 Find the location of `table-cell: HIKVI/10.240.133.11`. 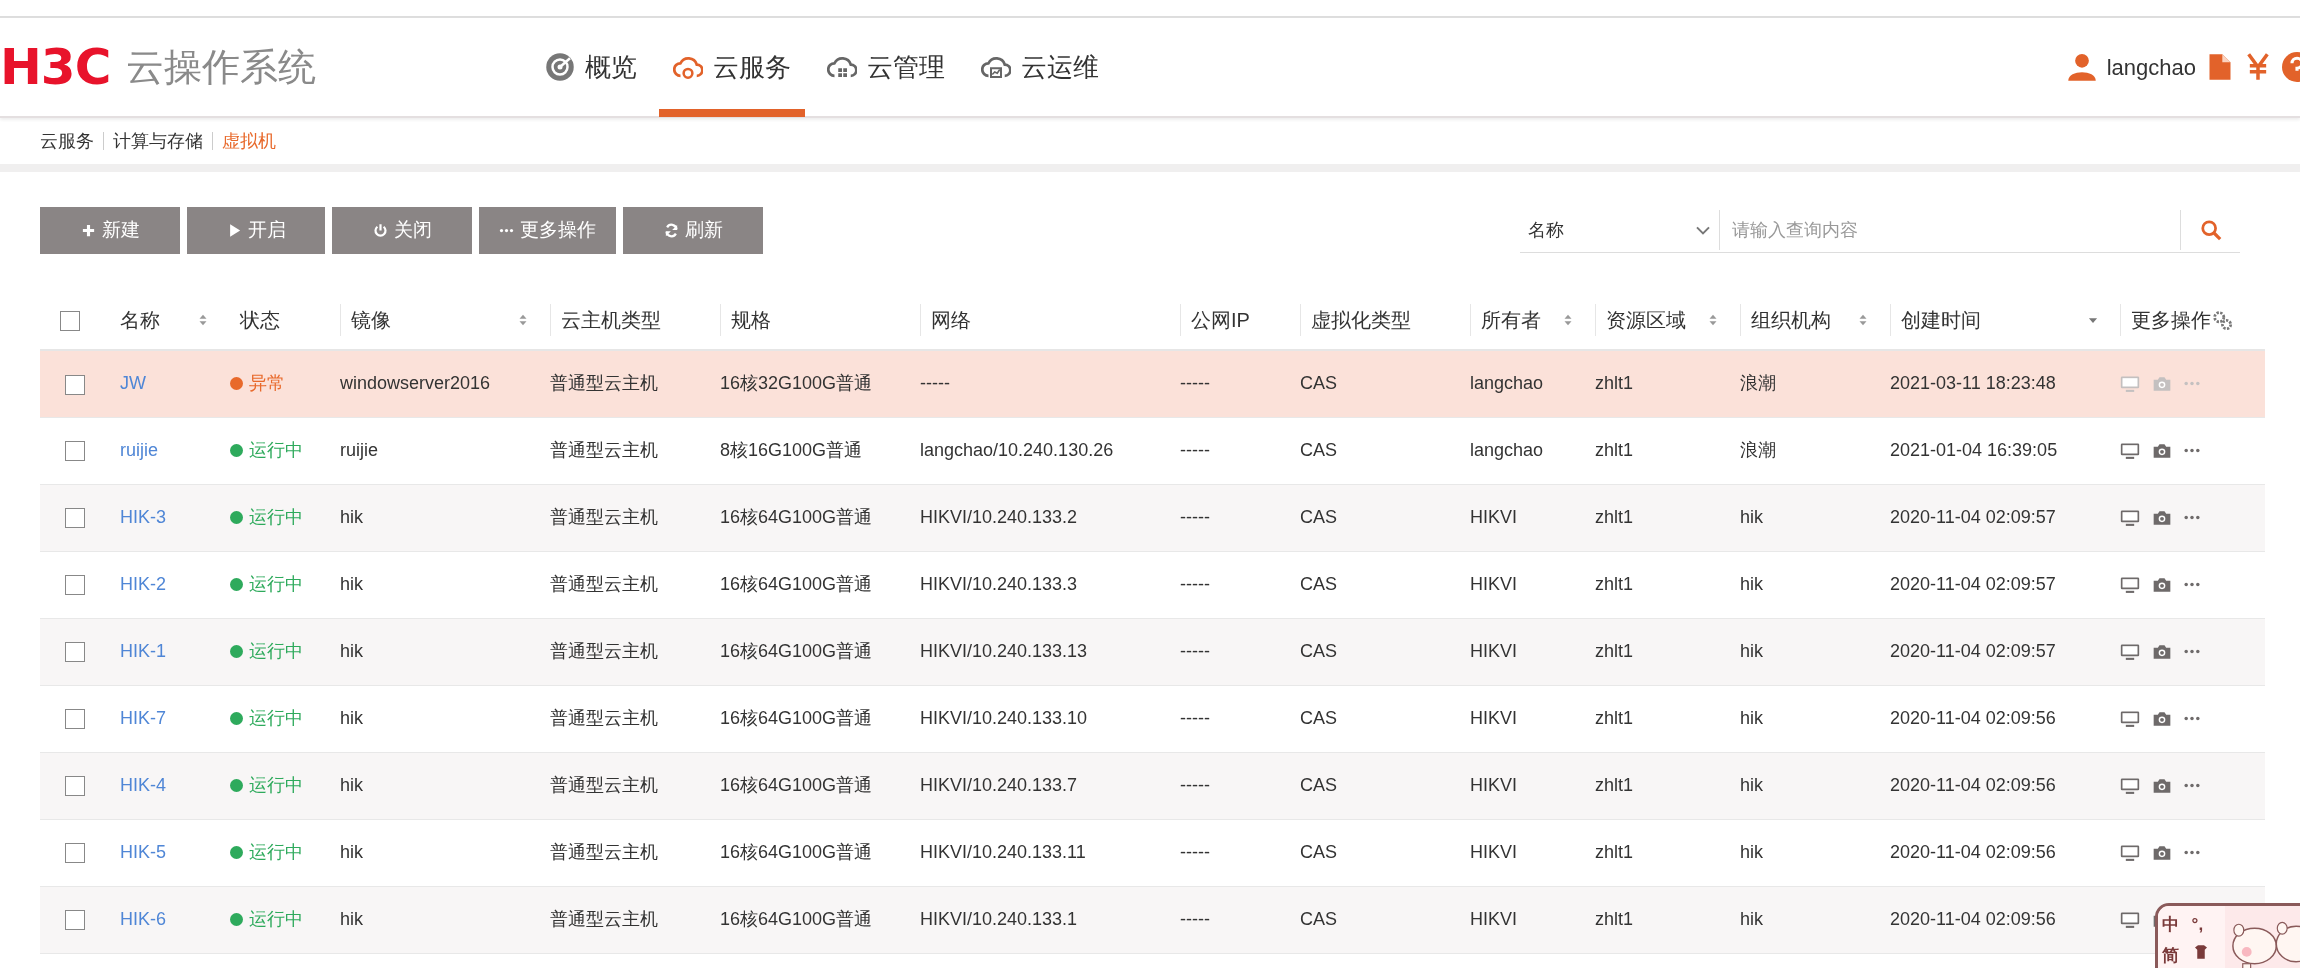

table-cell: HIKVI/10.240.133.11 is located at coordinates (1003, 852).